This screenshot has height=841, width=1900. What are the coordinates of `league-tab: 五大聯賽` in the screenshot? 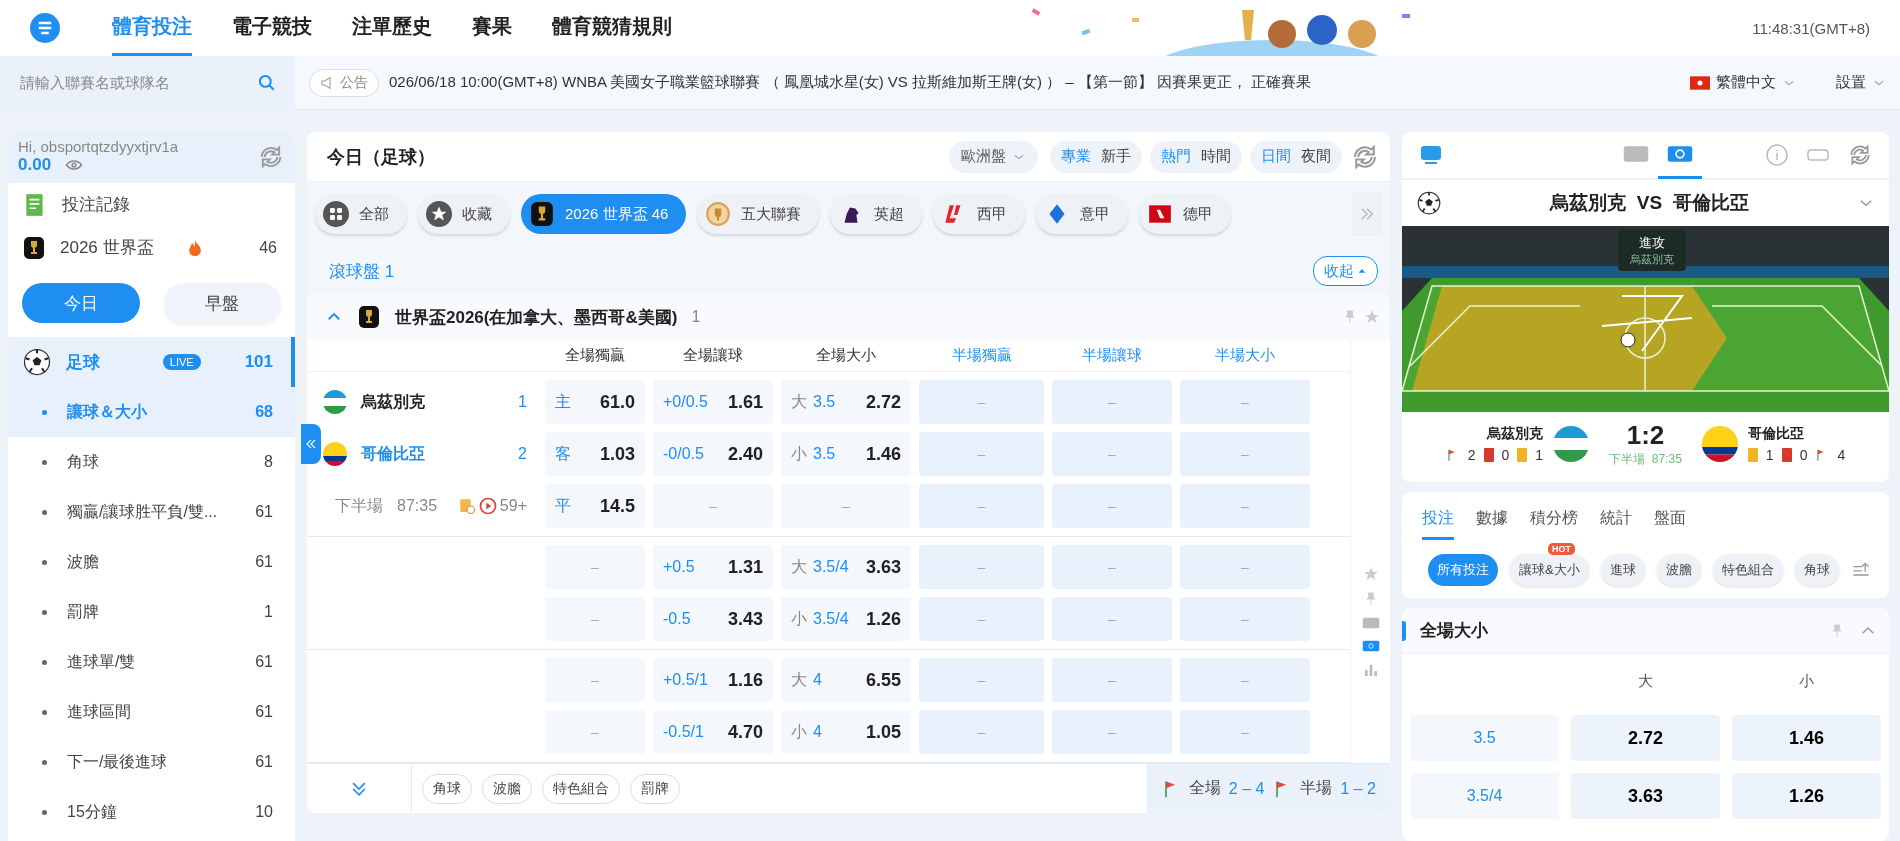 It's located at (758, 214).